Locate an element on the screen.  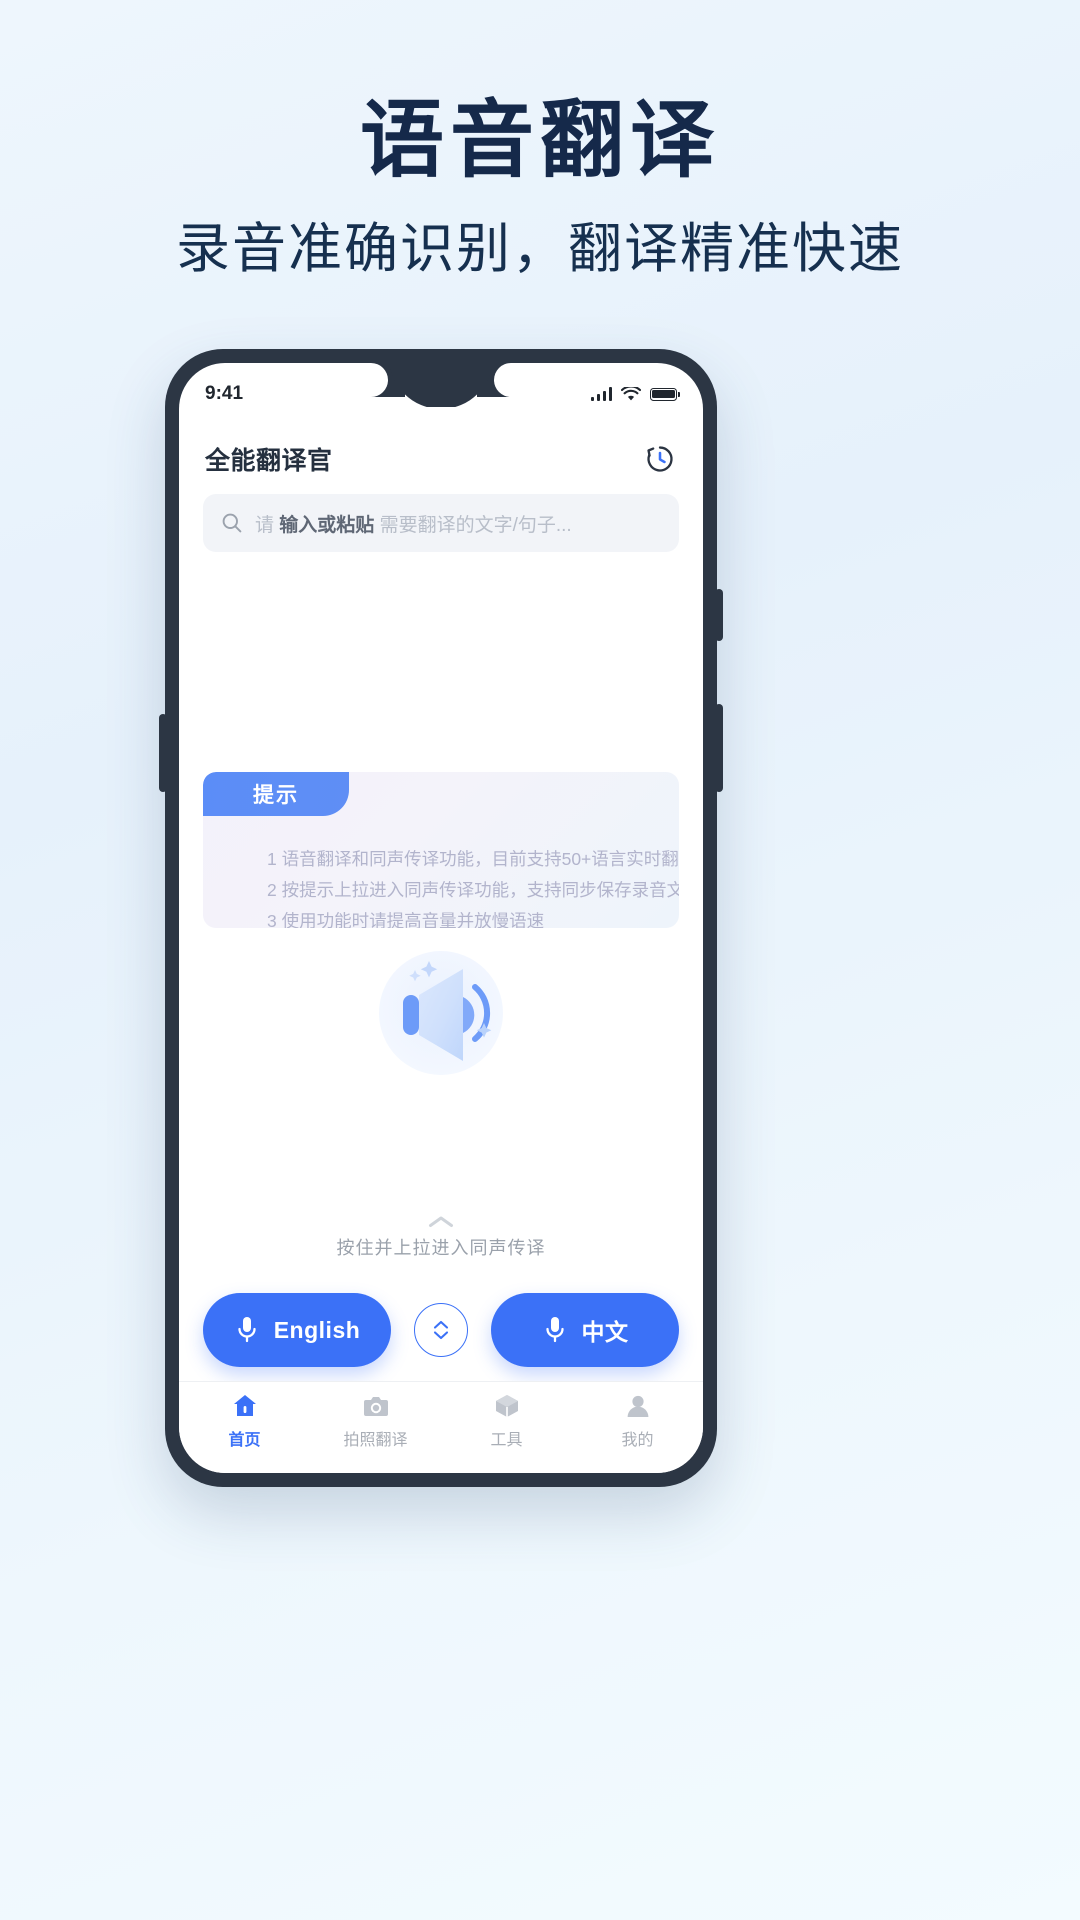
nav-item-mine: 我的 is located at coordinates (637, 1421).